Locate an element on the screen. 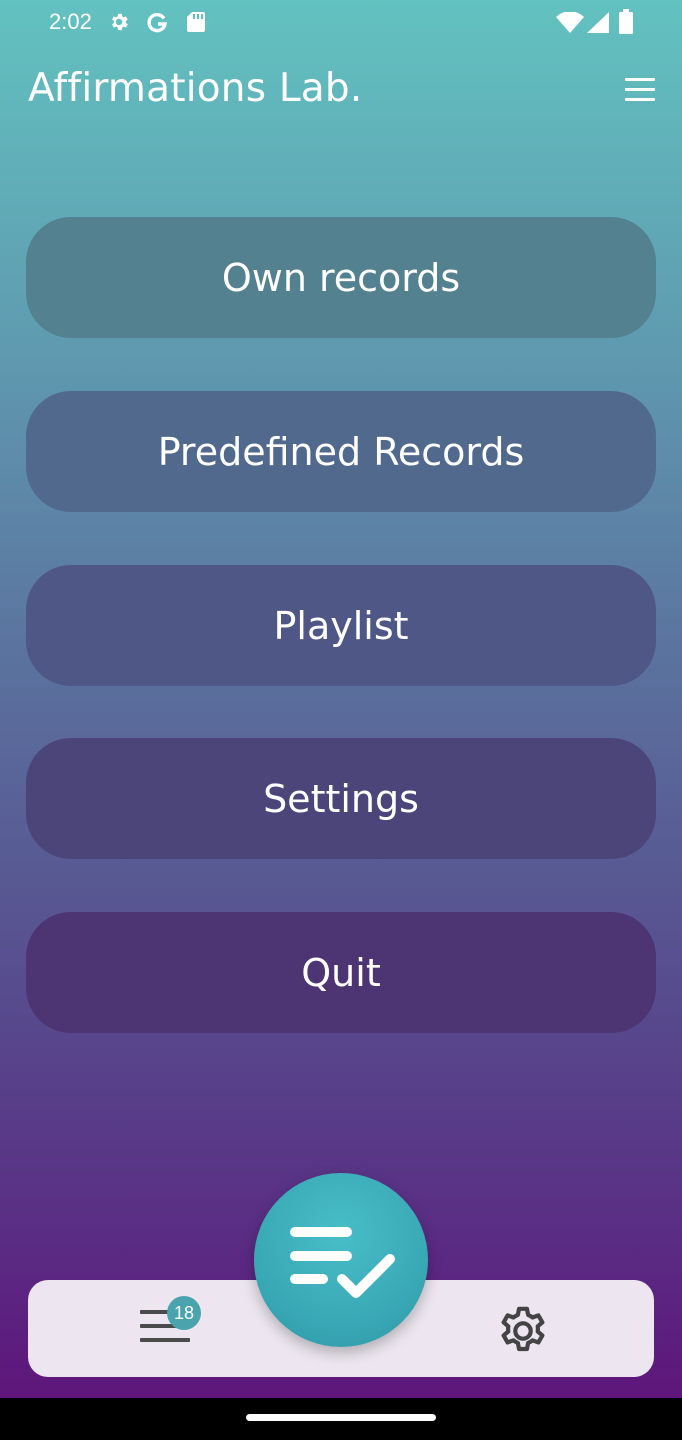 Image resolution: width=682 pixels, height=1440 pixels. settings-gear-icon is located at coordinates (523, 1331).